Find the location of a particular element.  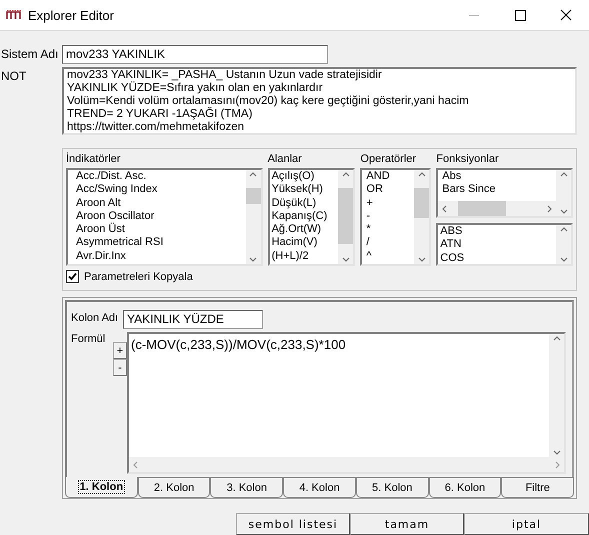

list-item: Abs is located at coordinates (498, 177).